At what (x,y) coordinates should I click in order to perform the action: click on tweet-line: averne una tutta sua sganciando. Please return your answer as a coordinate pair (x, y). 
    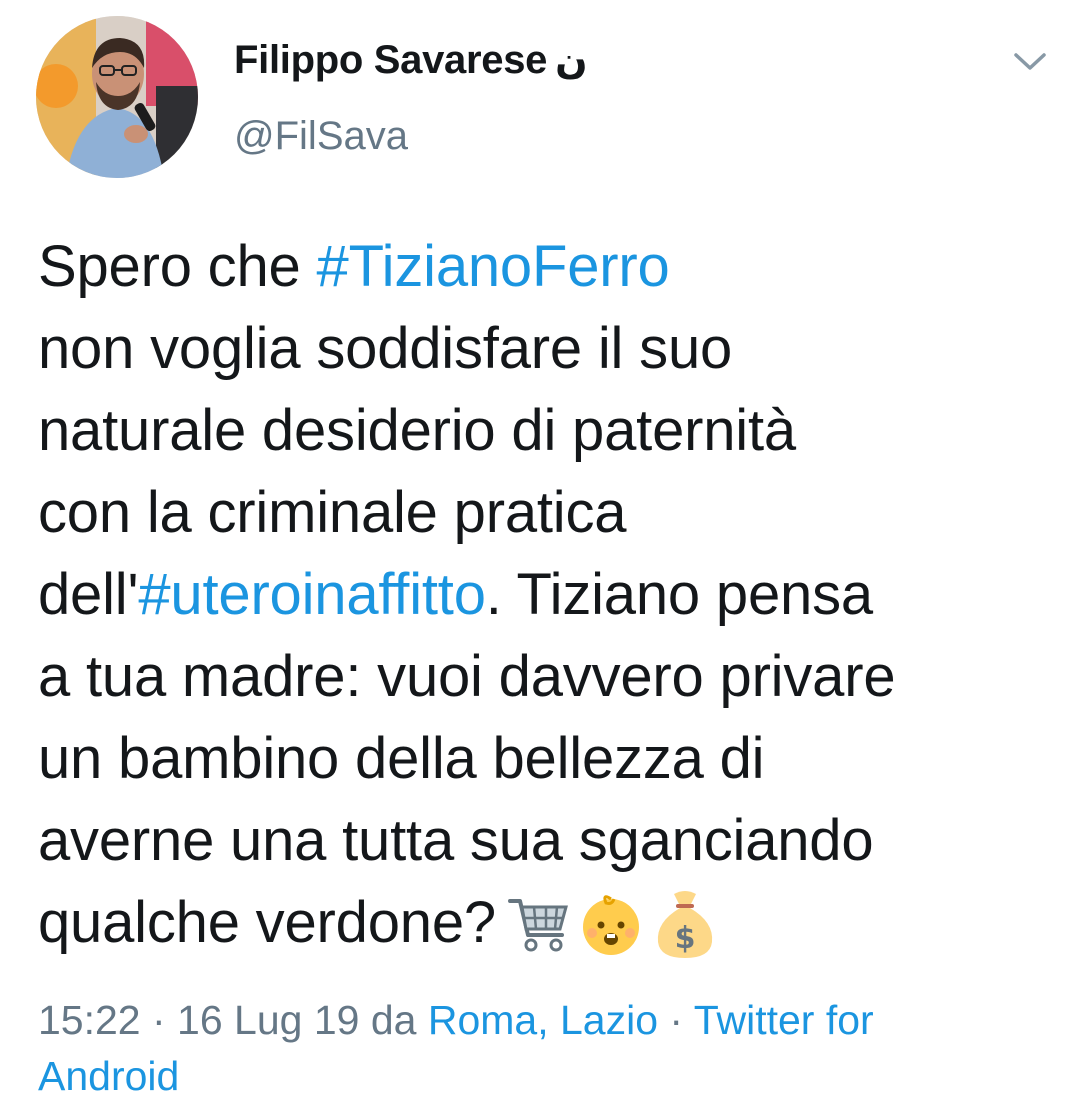
    Looking at the image, I should click on (456, 840).